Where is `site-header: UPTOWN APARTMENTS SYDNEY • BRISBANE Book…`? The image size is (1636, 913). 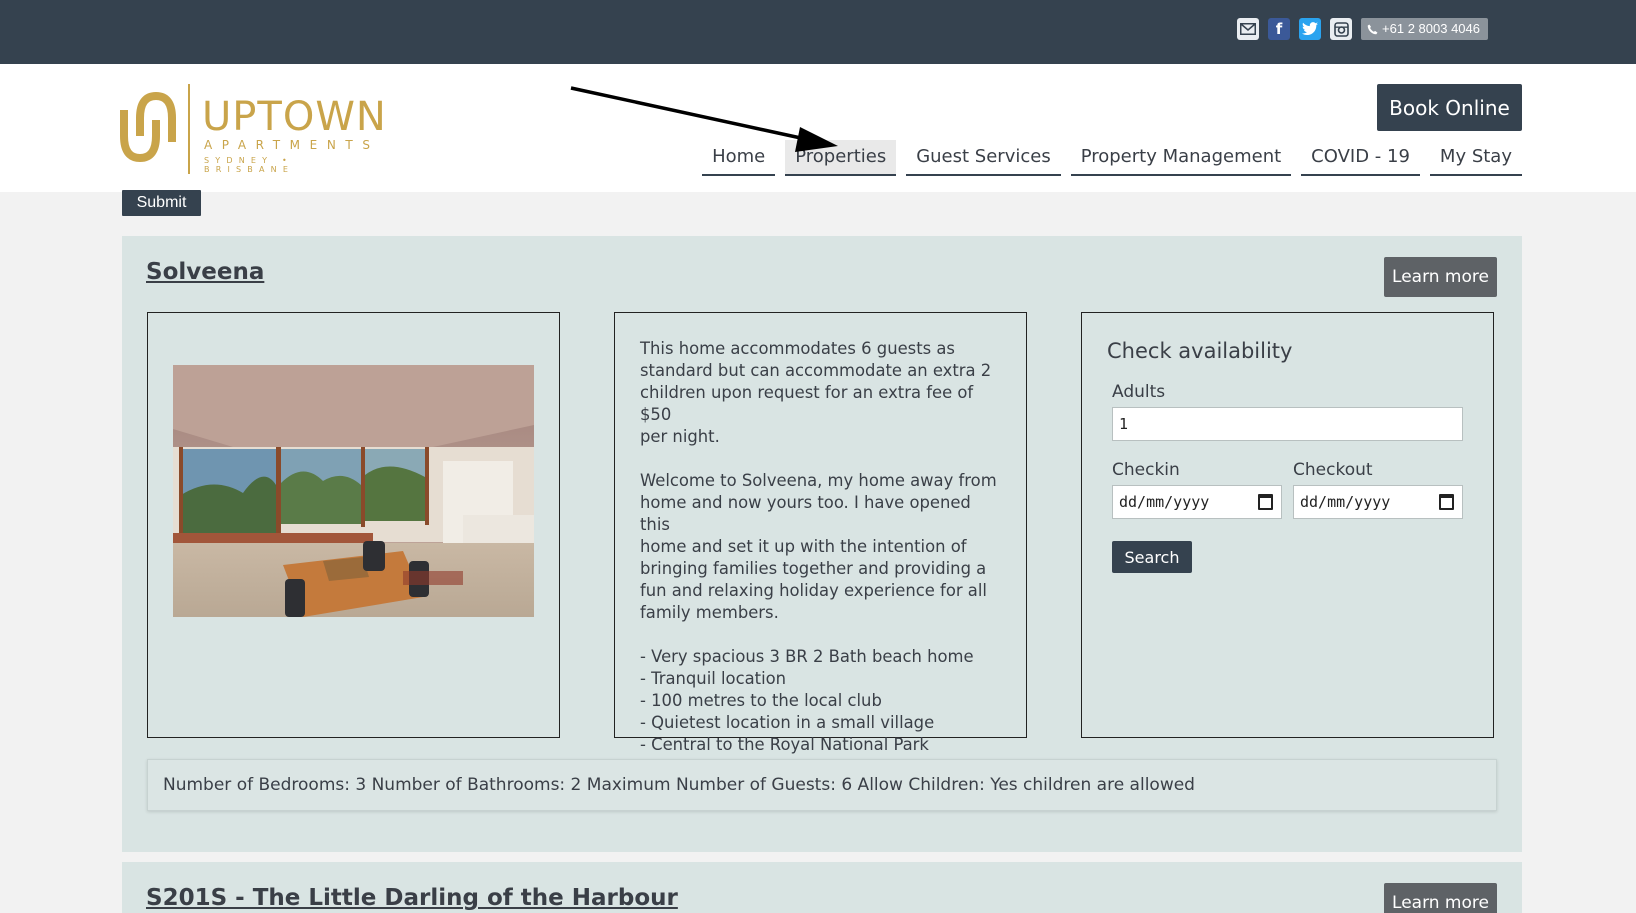 site-header: UPTOWN APARTMENTS SYDNEY • BRISBANE Book… is located at coordinates (818, 128).